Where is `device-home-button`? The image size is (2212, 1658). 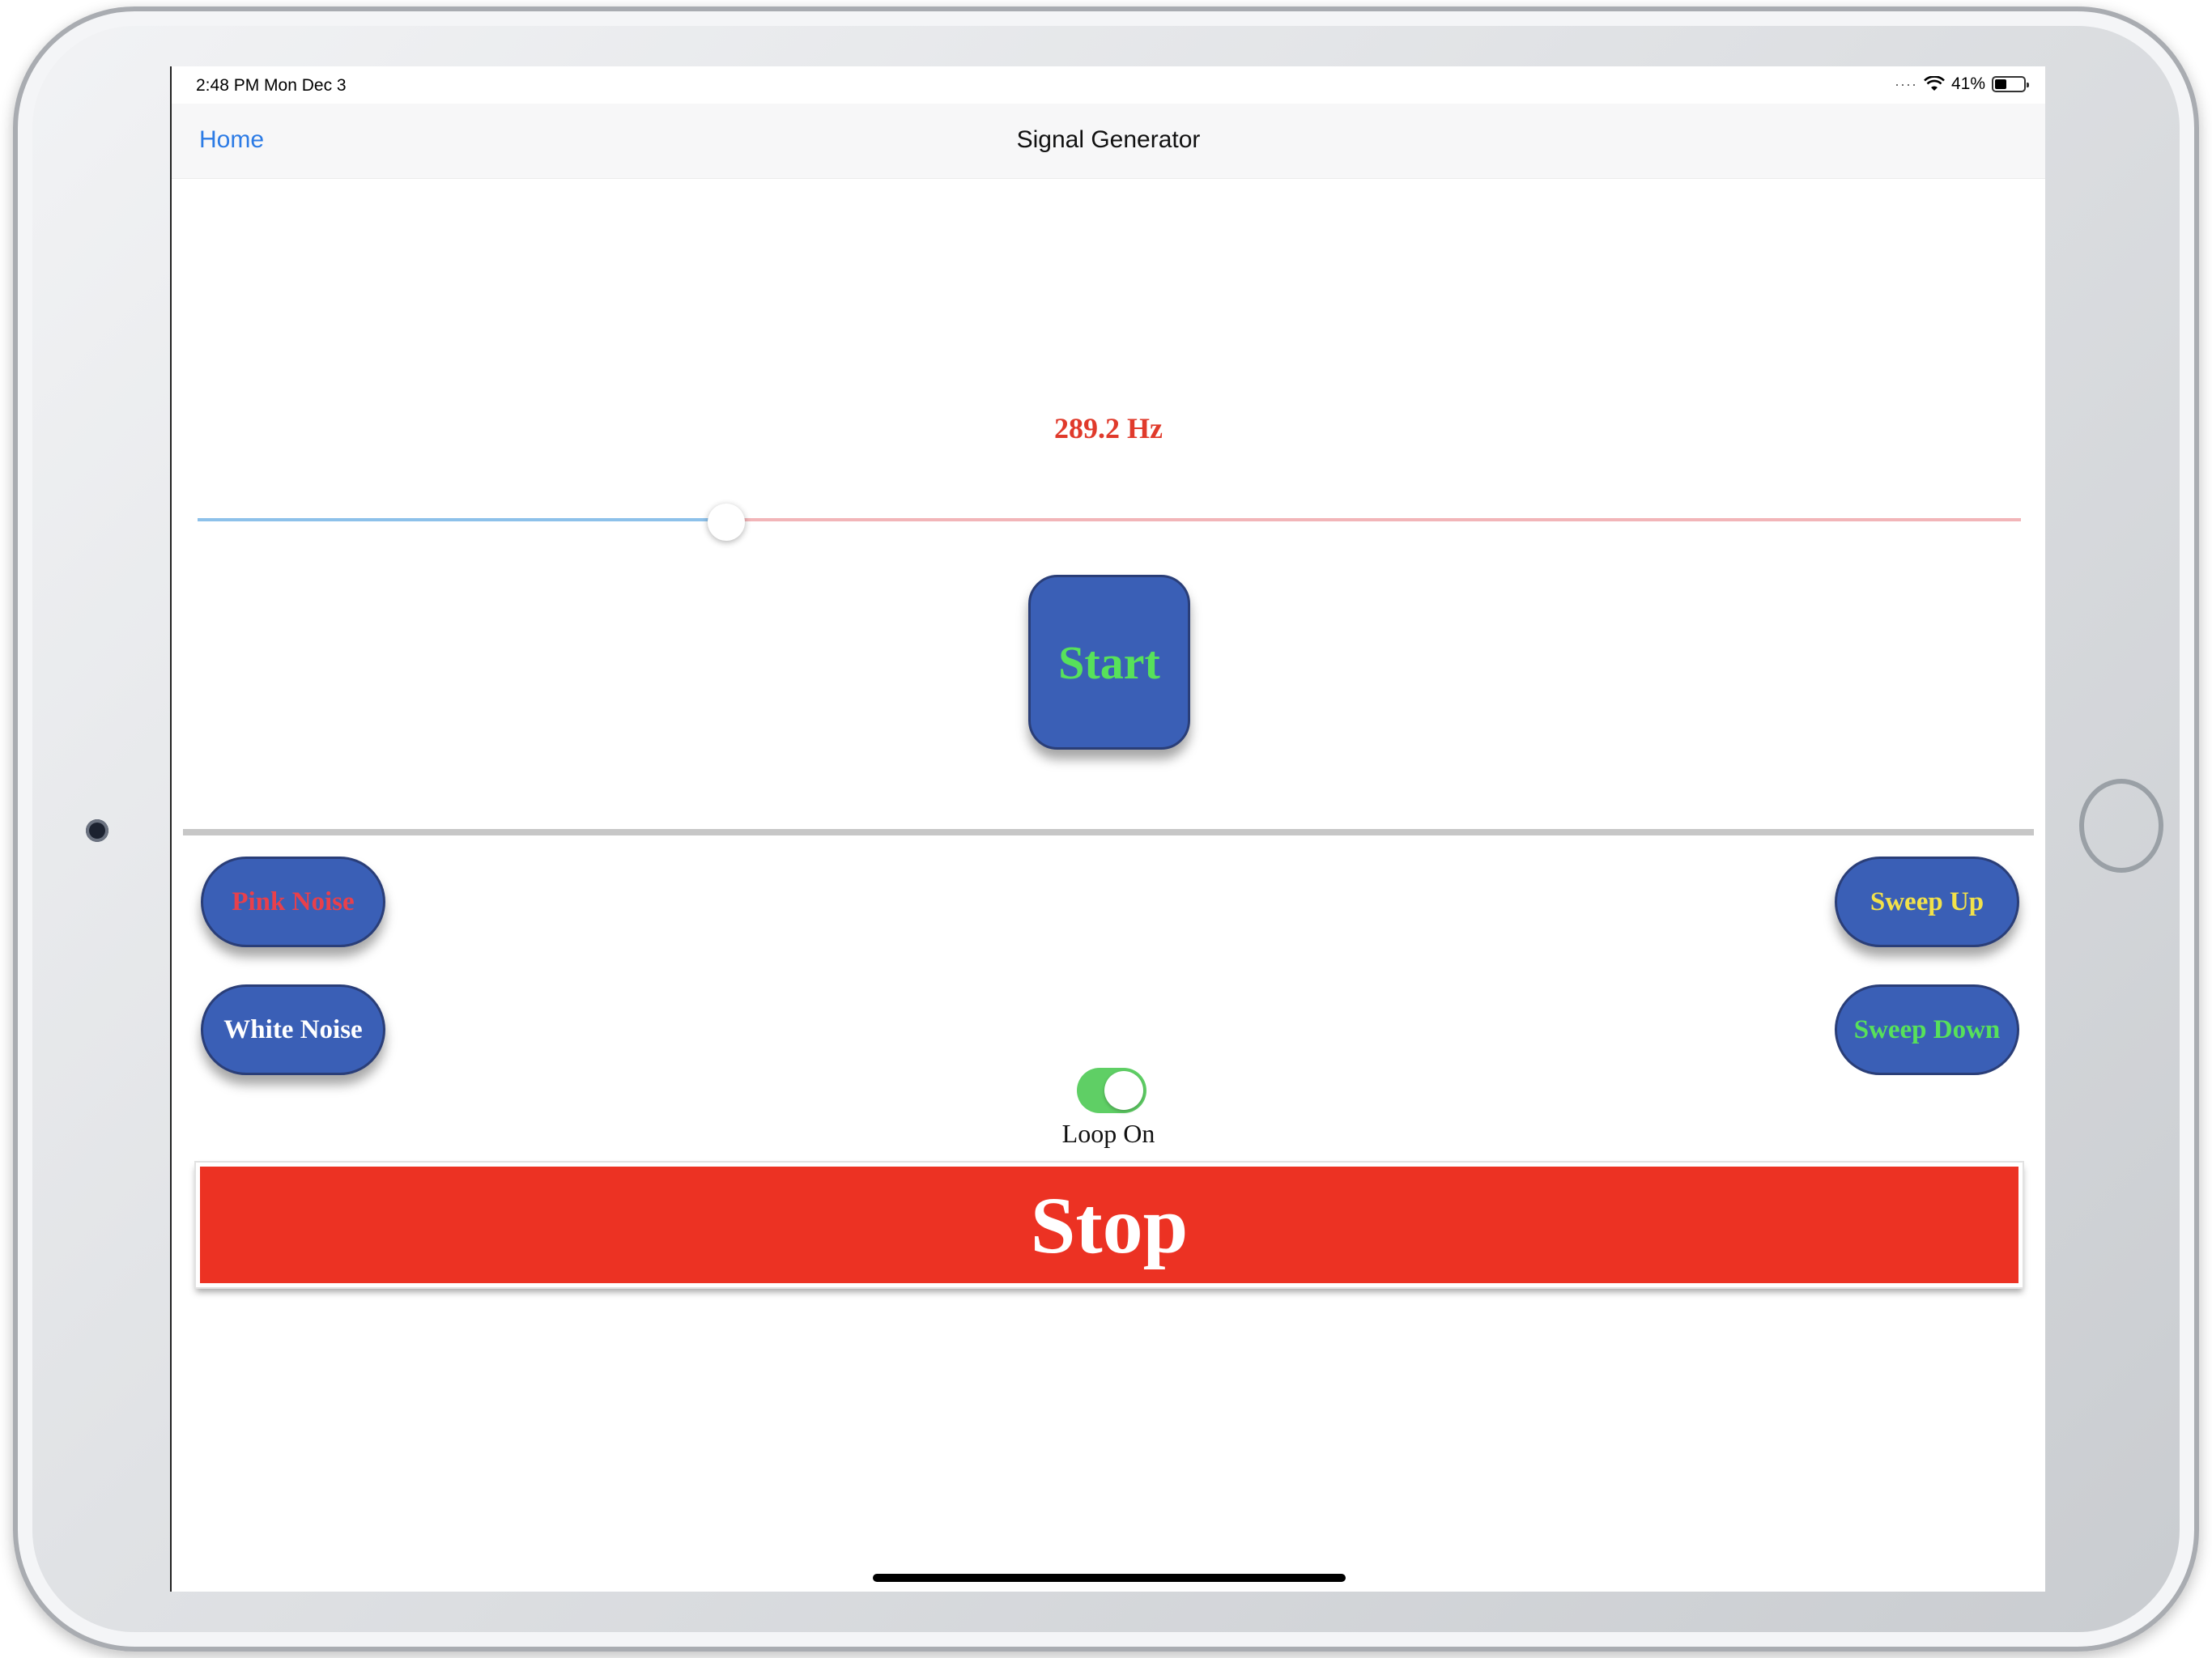 device-home-button is located at coordinates (2121, 826).